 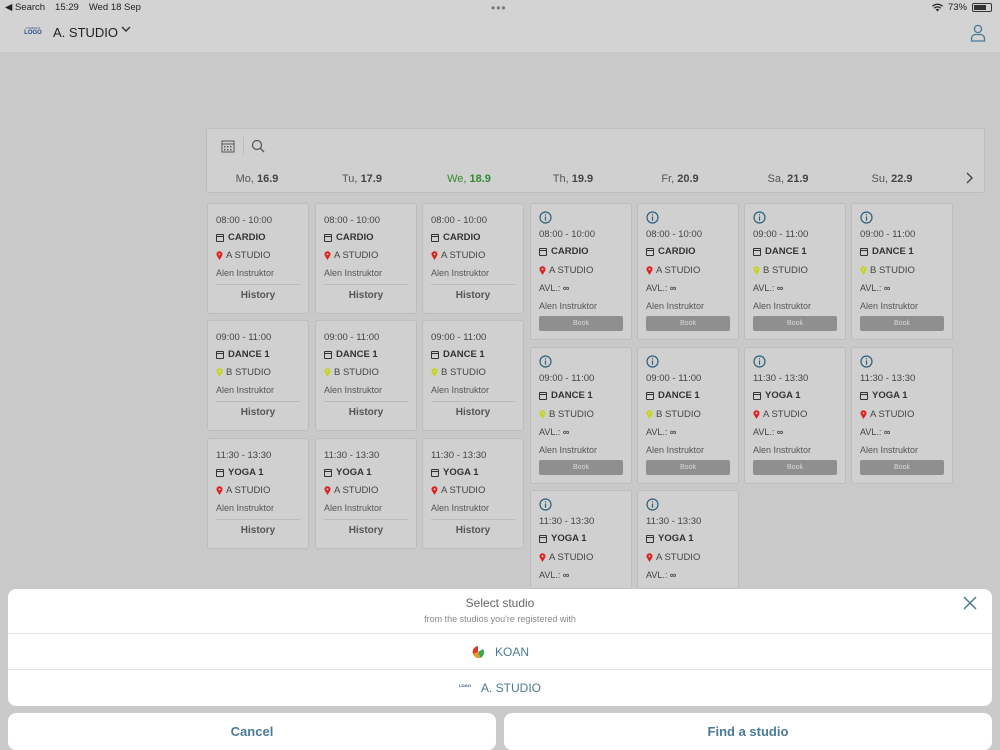 I want to click on studio-selector: A. STUDIO, so click(x=85, y=32).